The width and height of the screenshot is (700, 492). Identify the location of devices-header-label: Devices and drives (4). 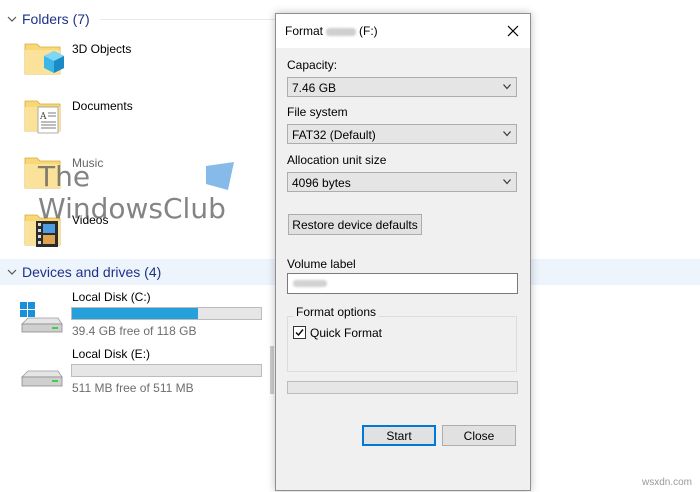
(92, 272).